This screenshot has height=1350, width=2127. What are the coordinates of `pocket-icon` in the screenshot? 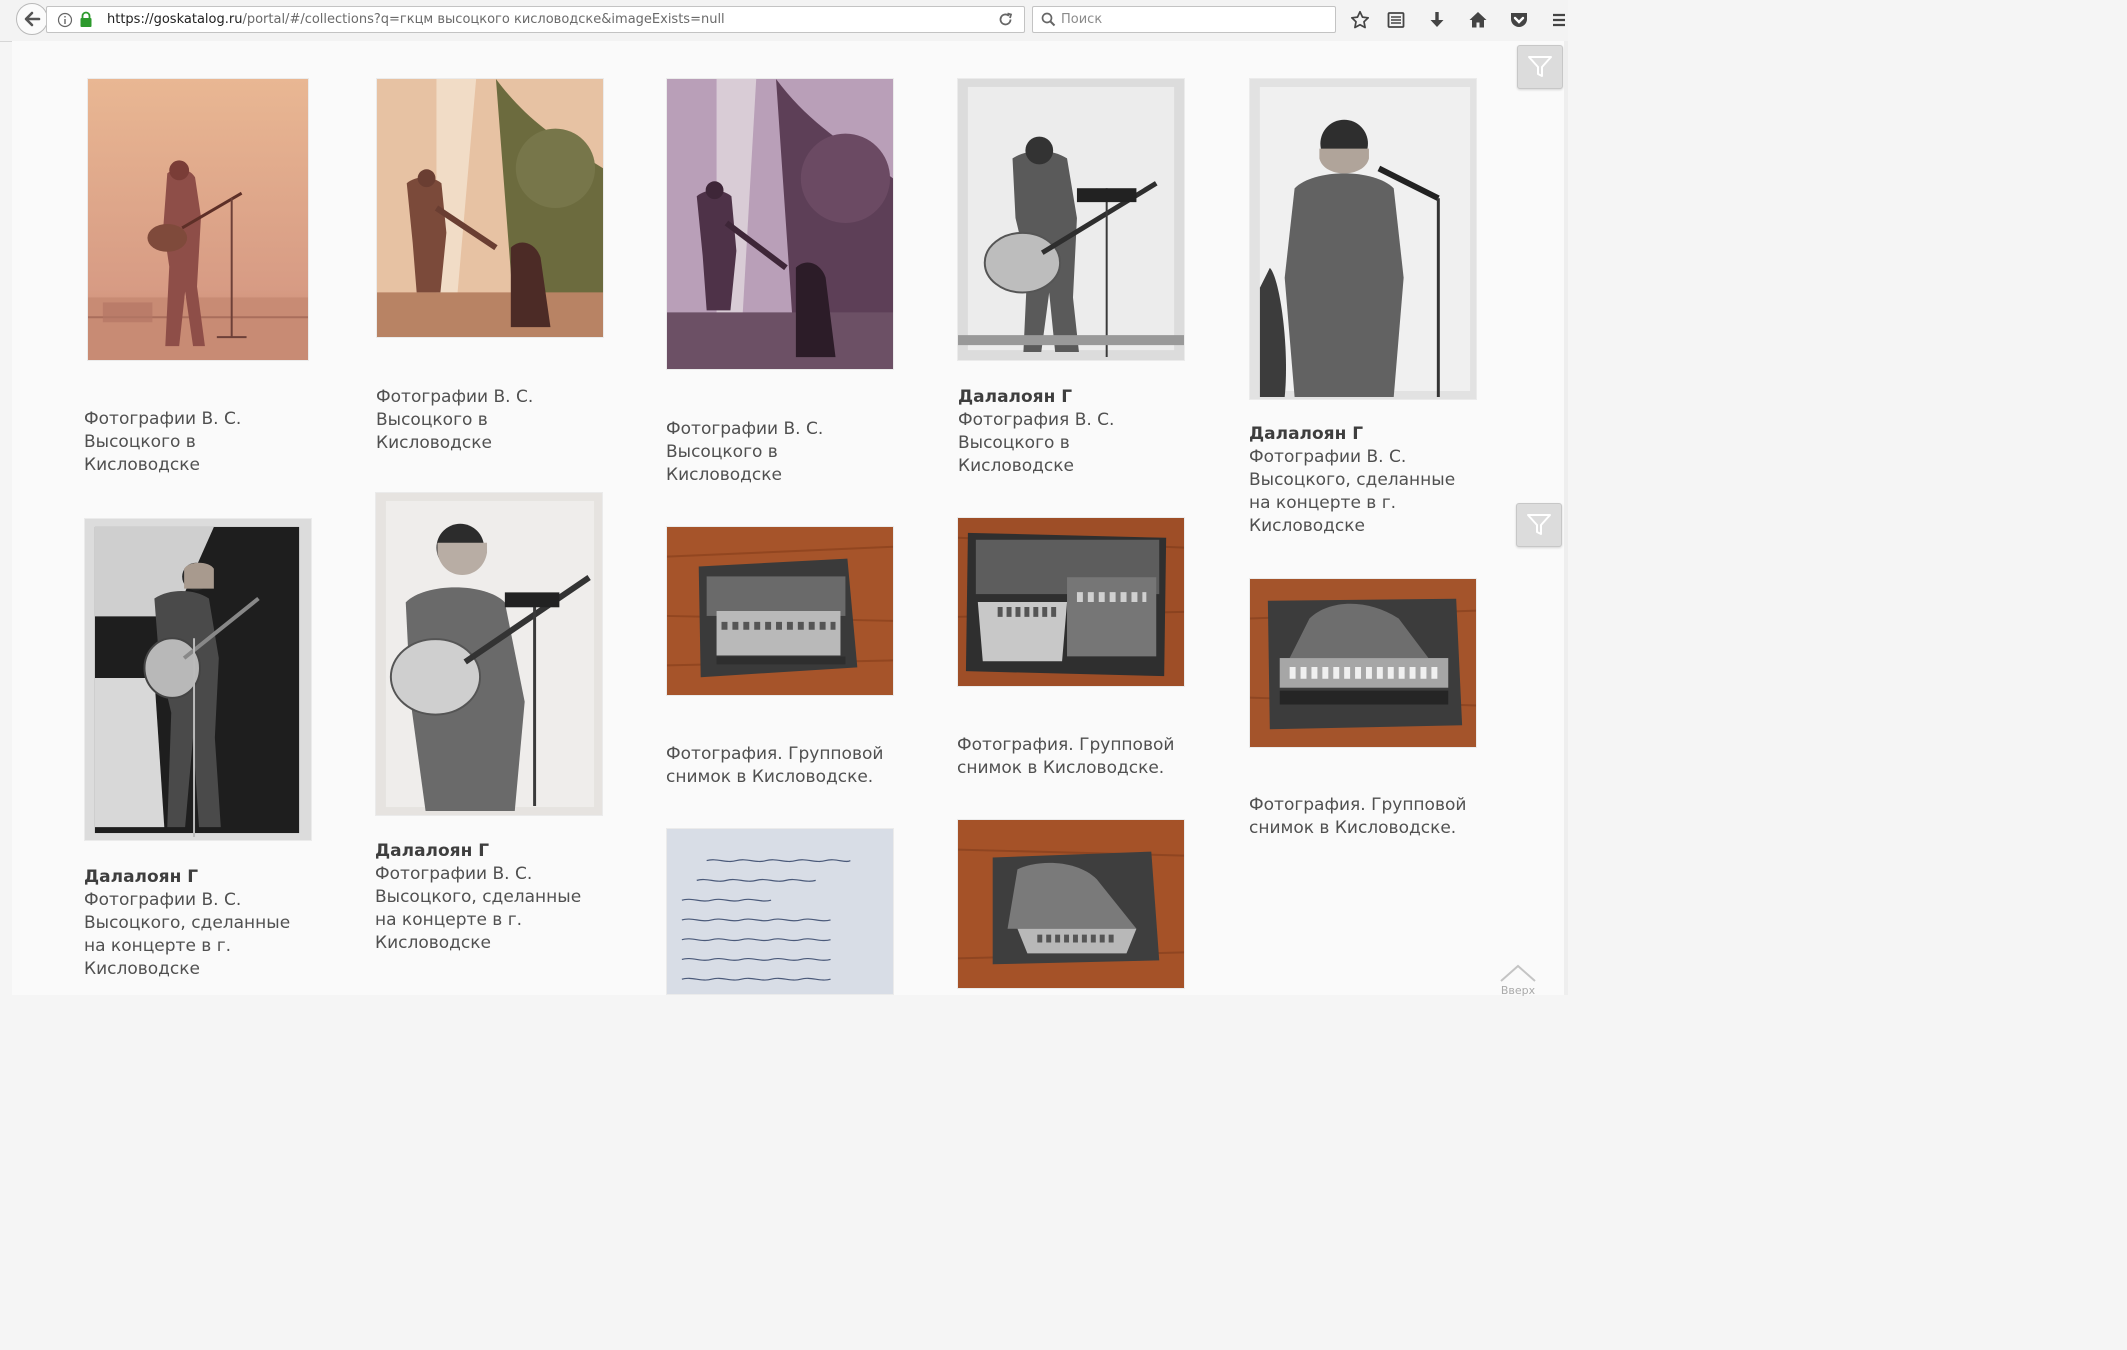 It's located at (1519, 20).